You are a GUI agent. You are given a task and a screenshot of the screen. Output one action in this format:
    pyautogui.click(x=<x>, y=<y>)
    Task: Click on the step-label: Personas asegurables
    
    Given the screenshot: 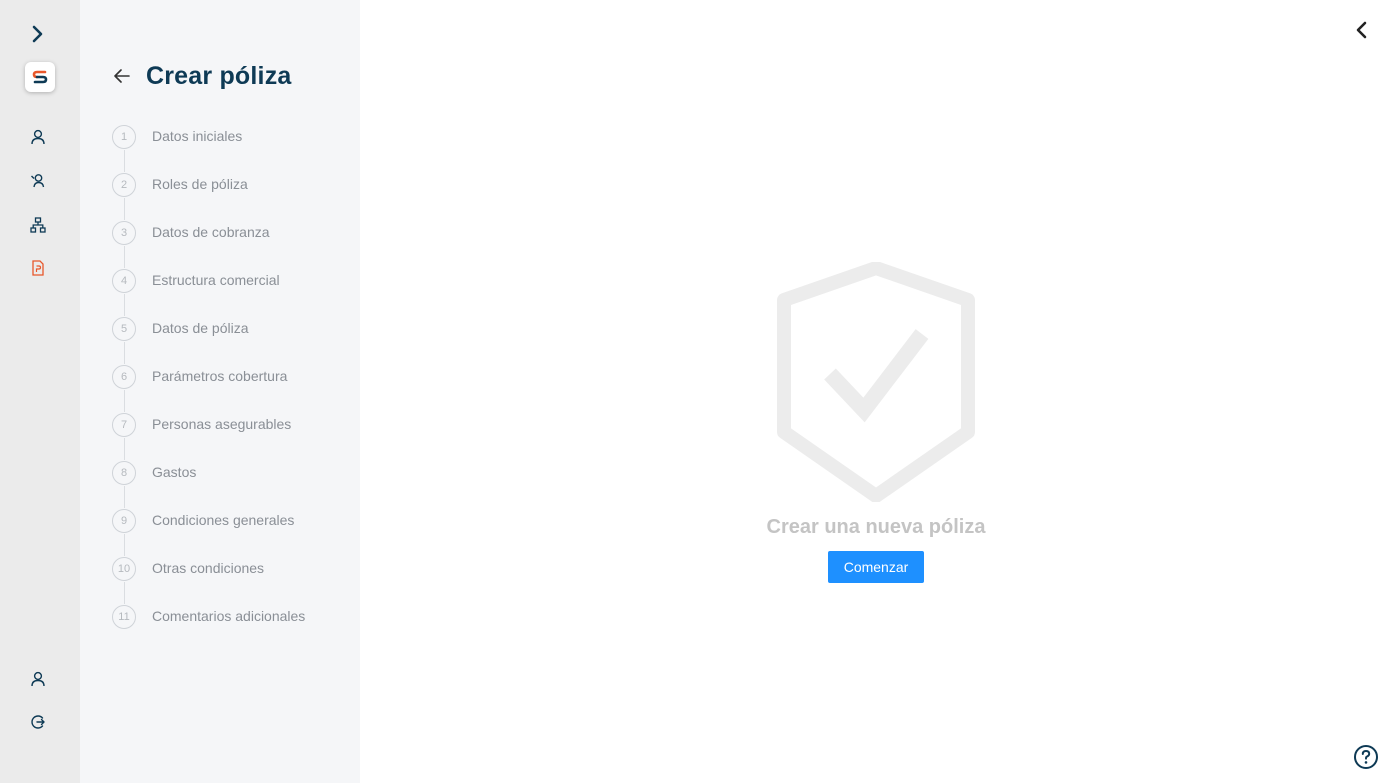 What is the action you would take?
    pyautogui.click(x=222, y=424)
    